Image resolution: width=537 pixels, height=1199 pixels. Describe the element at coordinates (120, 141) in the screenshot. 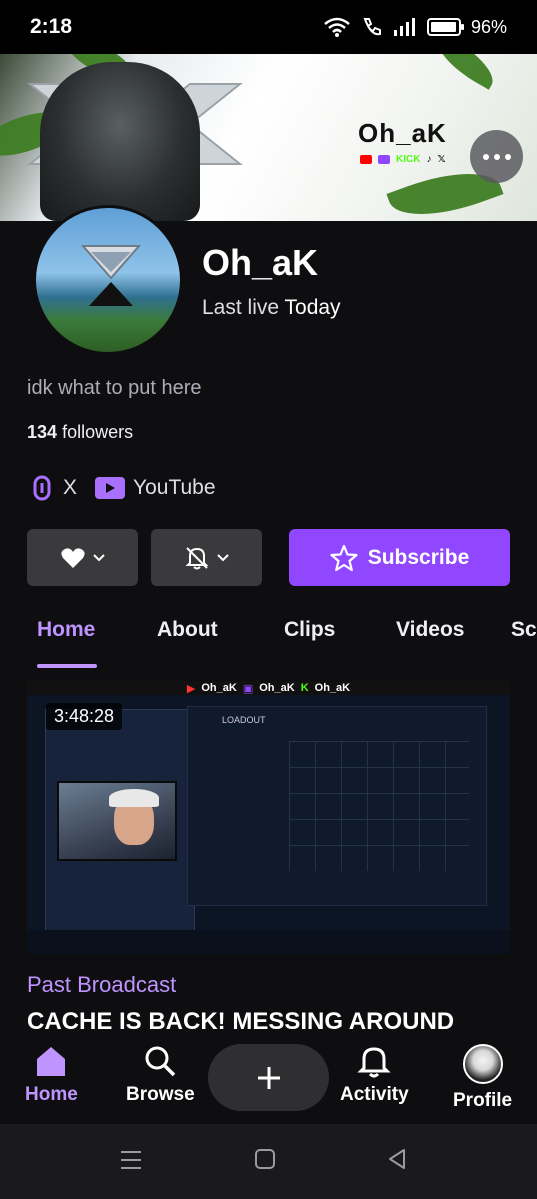

I see `warrior-figure` at that location.